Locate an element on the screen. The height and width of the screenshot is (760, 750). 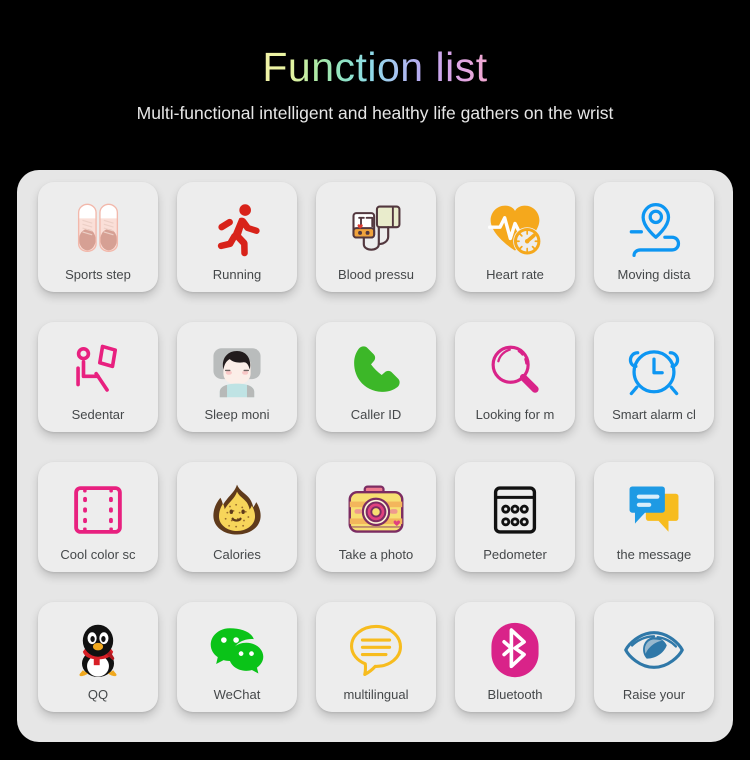
film-strip-icon is located at coordinates (98, 509).